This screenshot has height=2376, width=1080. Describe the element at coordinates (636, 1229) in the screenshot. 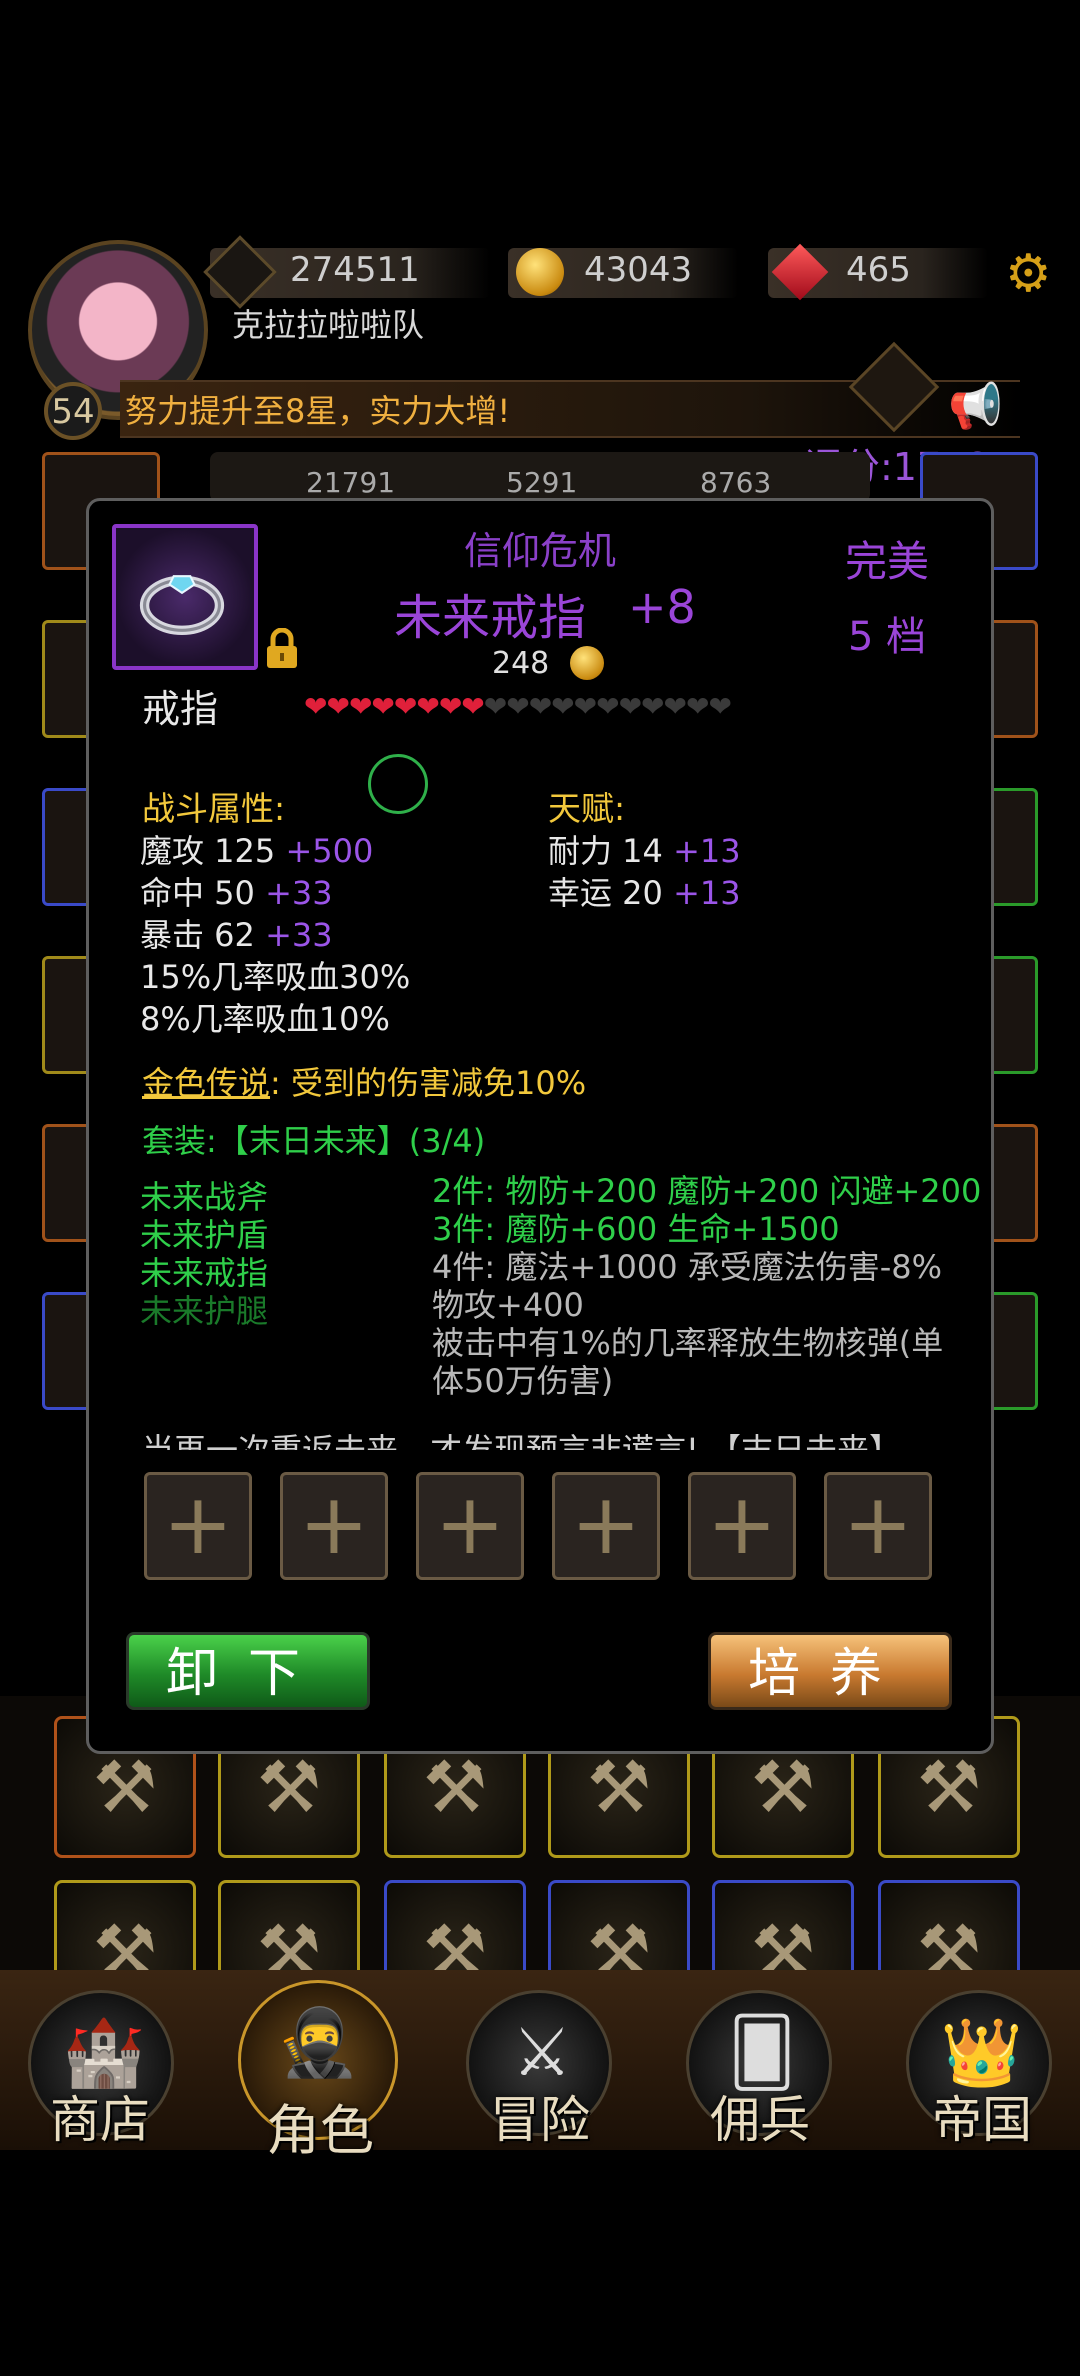

I see `set-bonus: 3件: 魔防+600 生命+1500` at that location.